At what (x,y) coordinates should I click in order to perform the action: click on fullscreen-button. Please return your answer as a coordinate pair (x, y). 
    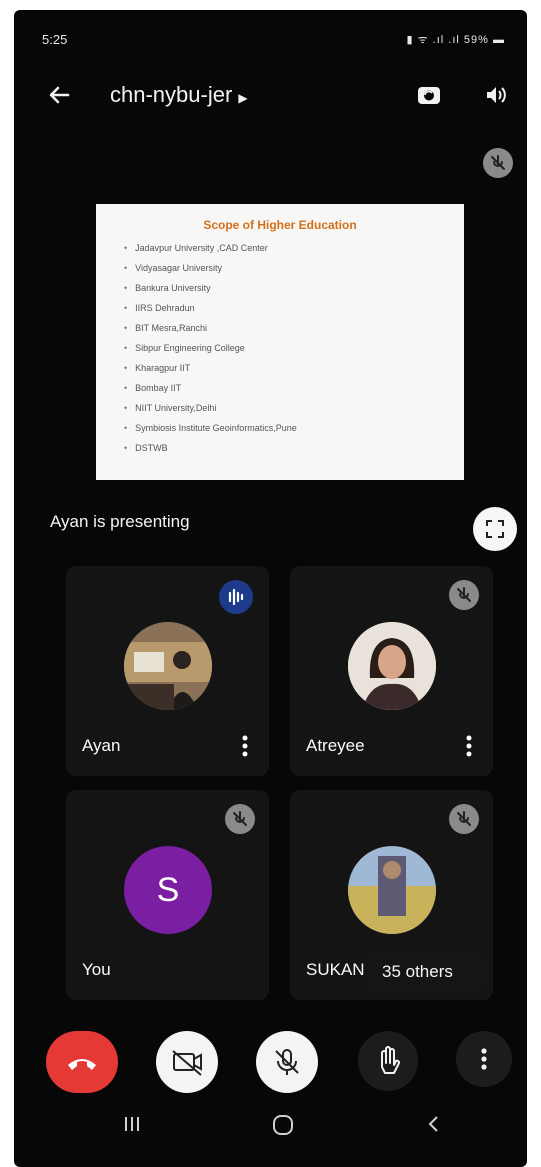
    Looking at the image, I should click on (495, 529).